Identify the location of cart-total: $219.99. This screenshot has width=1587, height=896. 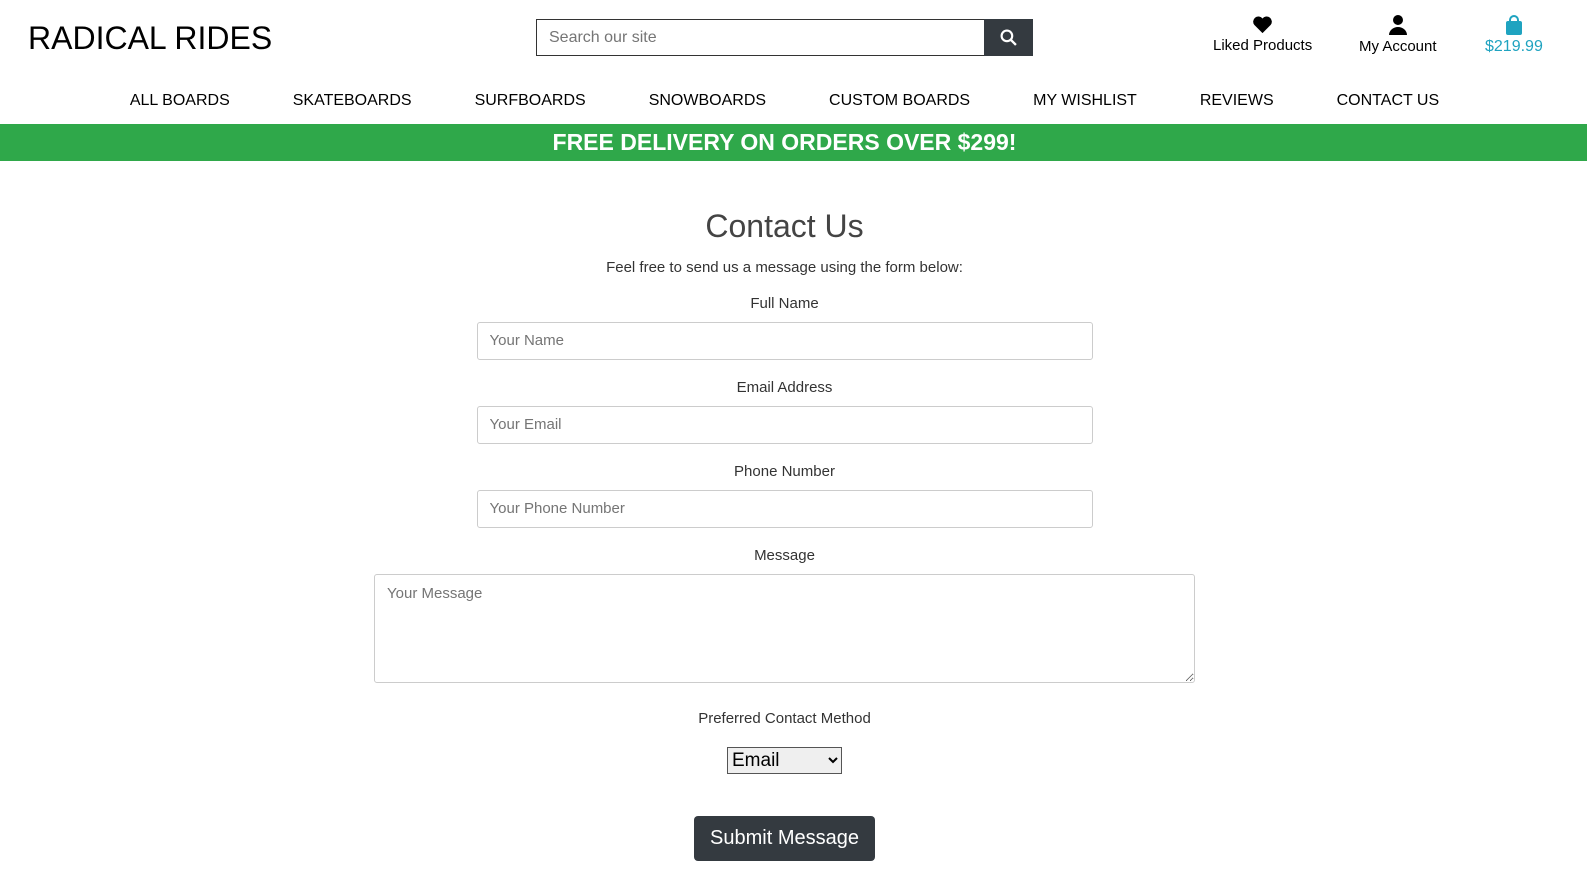
(1514, 46).